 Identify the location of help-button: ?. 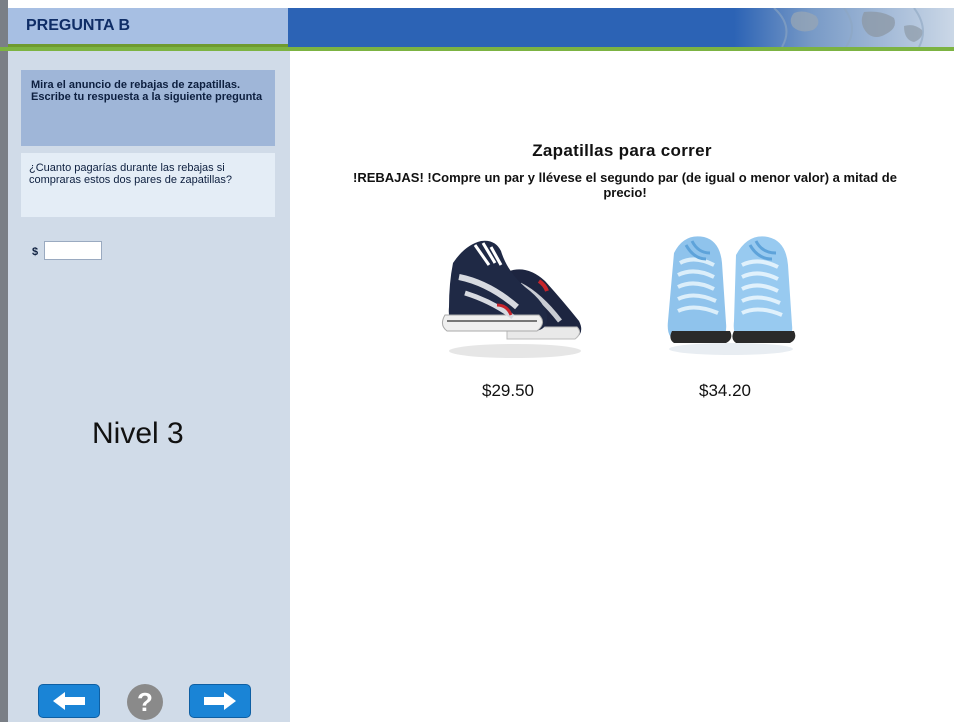
(145, 702).